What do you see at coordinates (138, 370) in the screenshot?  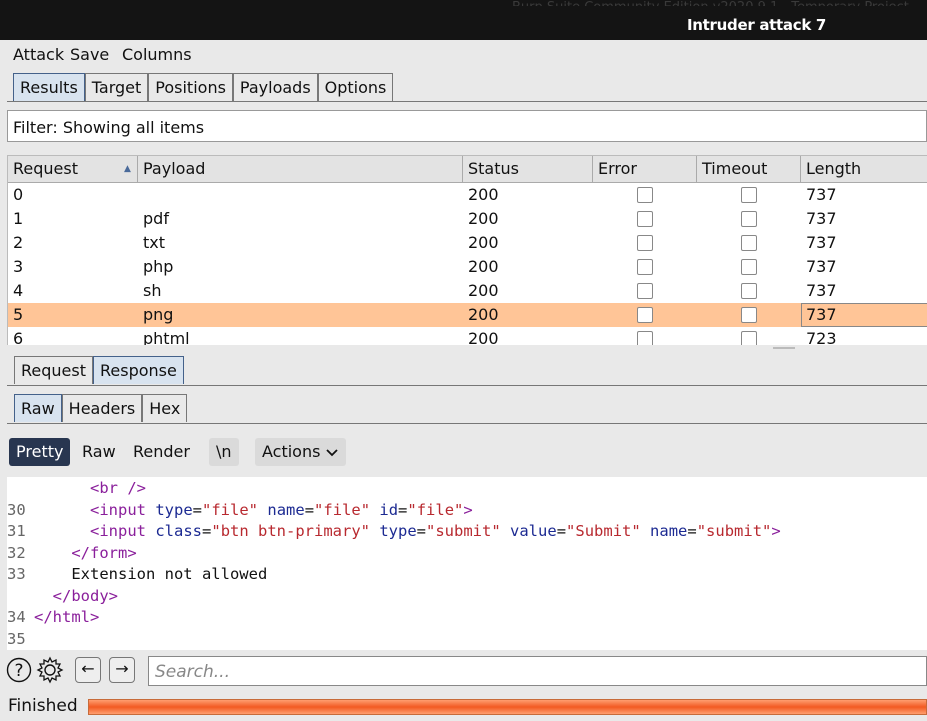 I see `tab-response: Response` at bounding box center [138, 370].